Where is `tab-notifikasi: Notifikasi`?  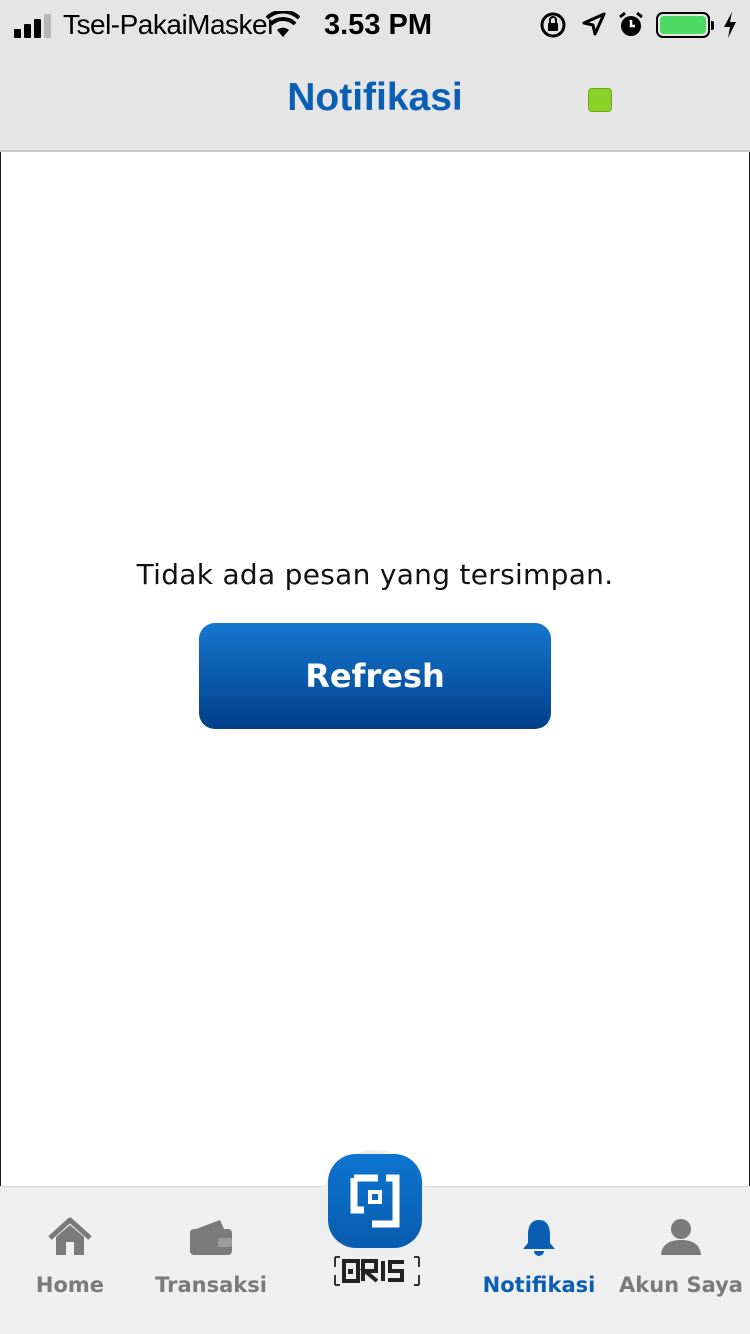
tab-notifikasi: Notifikasi is located at coordinates (539, 1260).